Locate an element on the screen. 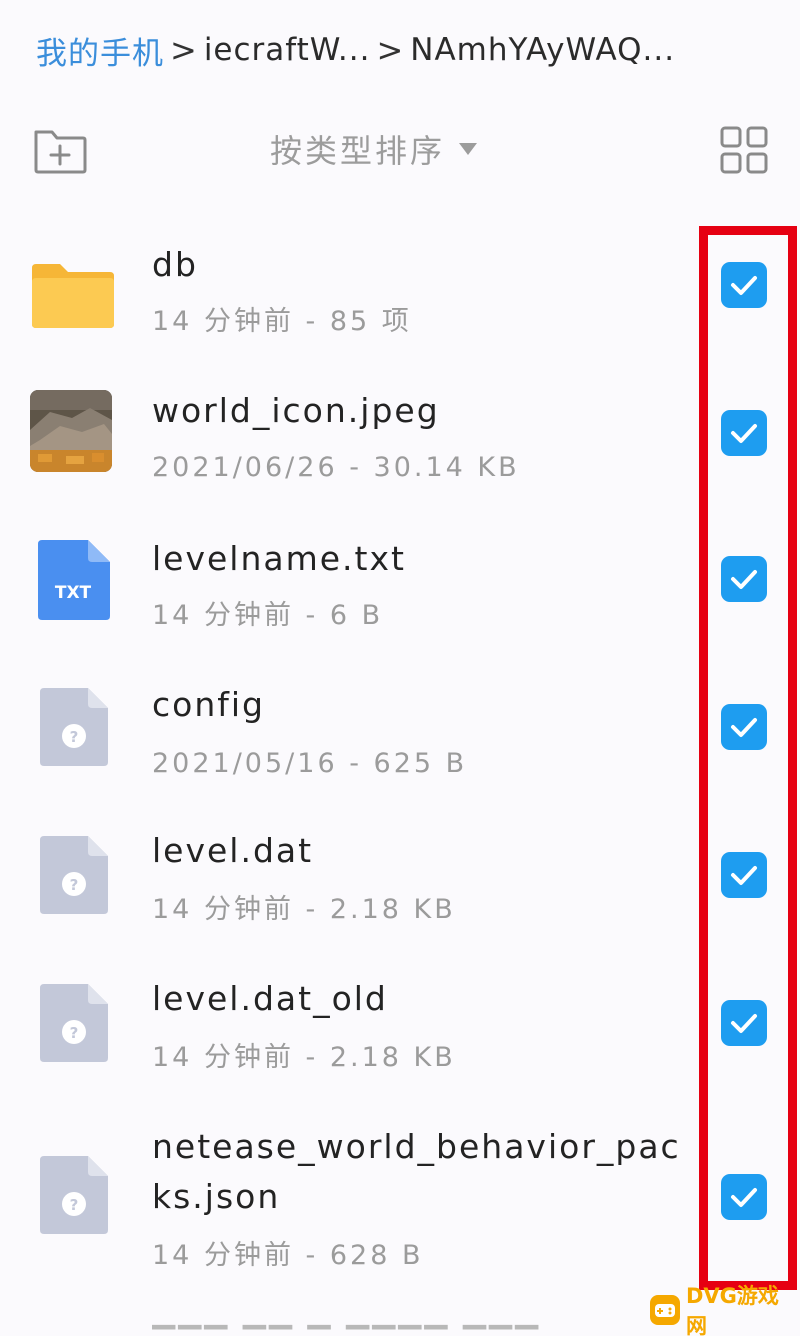 The width and height of the screenshot is (800, 1336). toolbar: 按类型排序 is located at coordinates (400, 150).